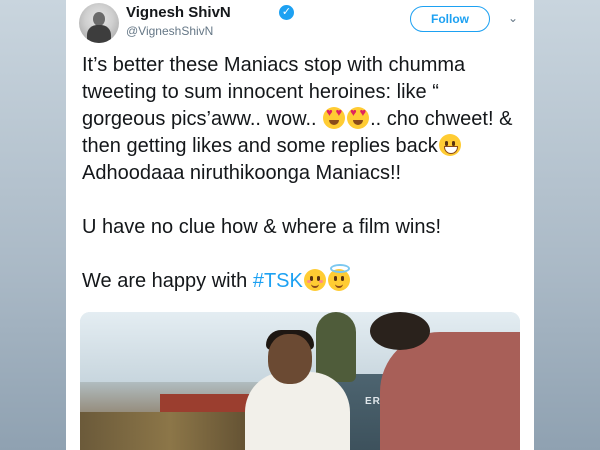 The image size is (600, 450). Describe the element at coordinates (567, 225) in the screenshot. I see `background-blur-right` at that location.